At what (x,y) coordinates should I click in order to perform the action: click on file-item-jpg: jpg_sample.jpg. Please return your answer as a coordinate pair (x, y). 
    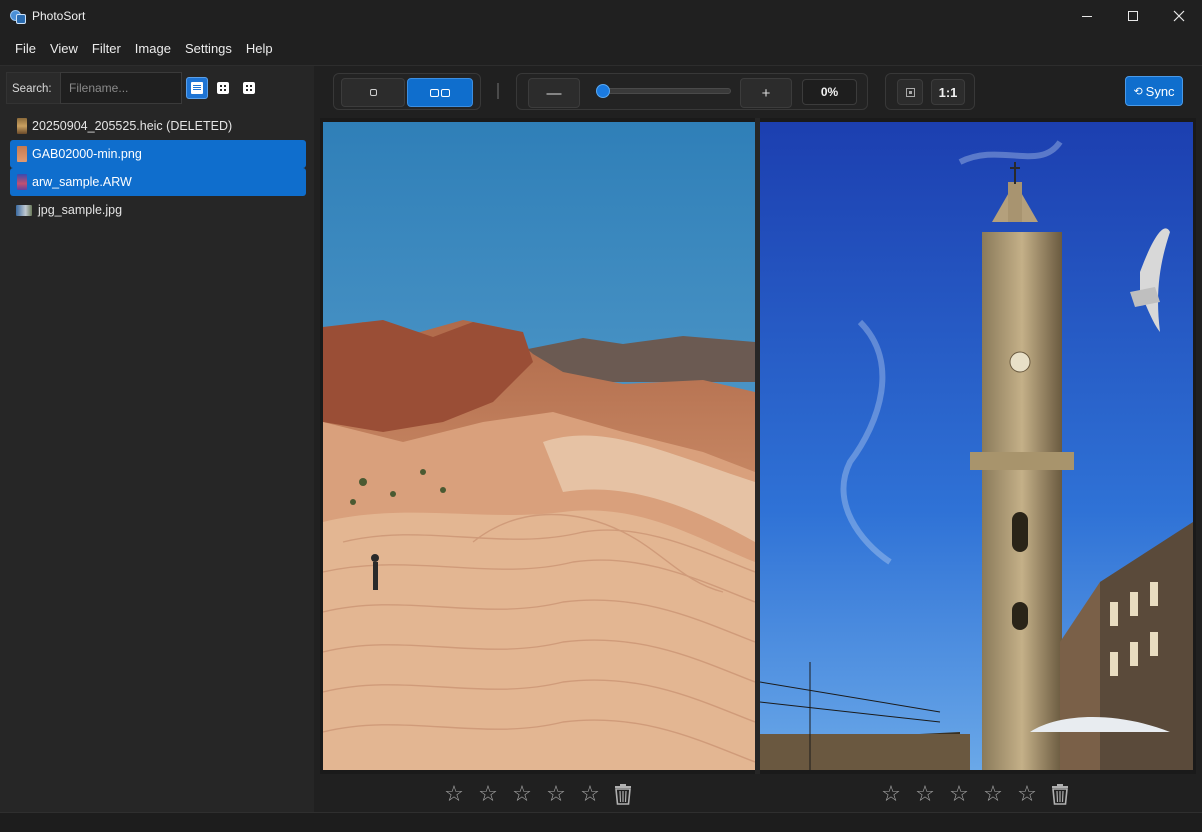
    Looking at the image, I should click on (158, 210).